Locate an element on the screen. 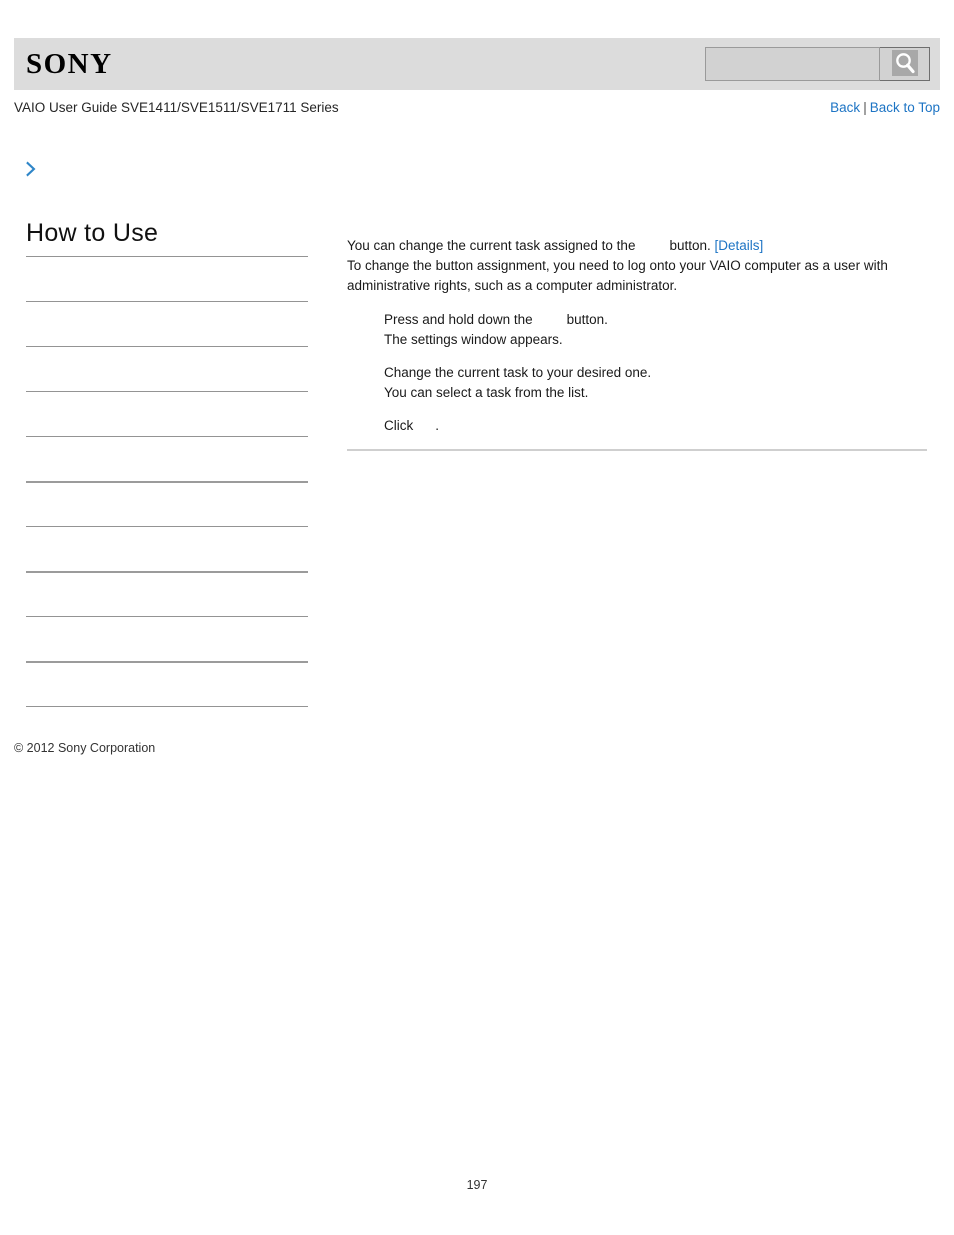 This screenshot has height=1235, width=954. step-1-text-b: button. is located at coordinates (587, 319).